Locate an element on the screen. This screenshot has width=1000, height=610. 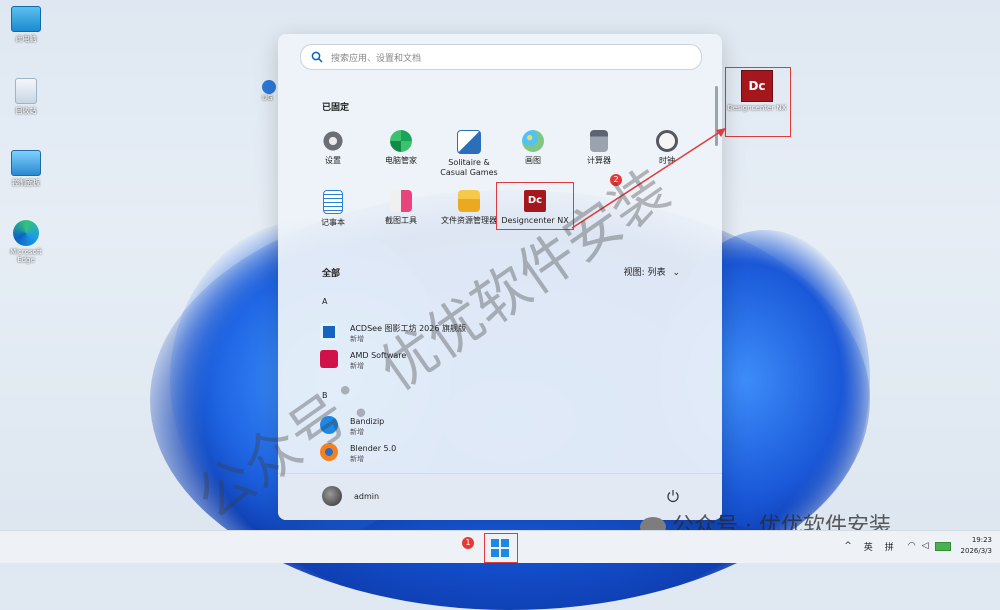
system-tray: ^ 英 拼 ◠ ◁ 19:23 2026/3/3 is located at coordinates (918, 546).